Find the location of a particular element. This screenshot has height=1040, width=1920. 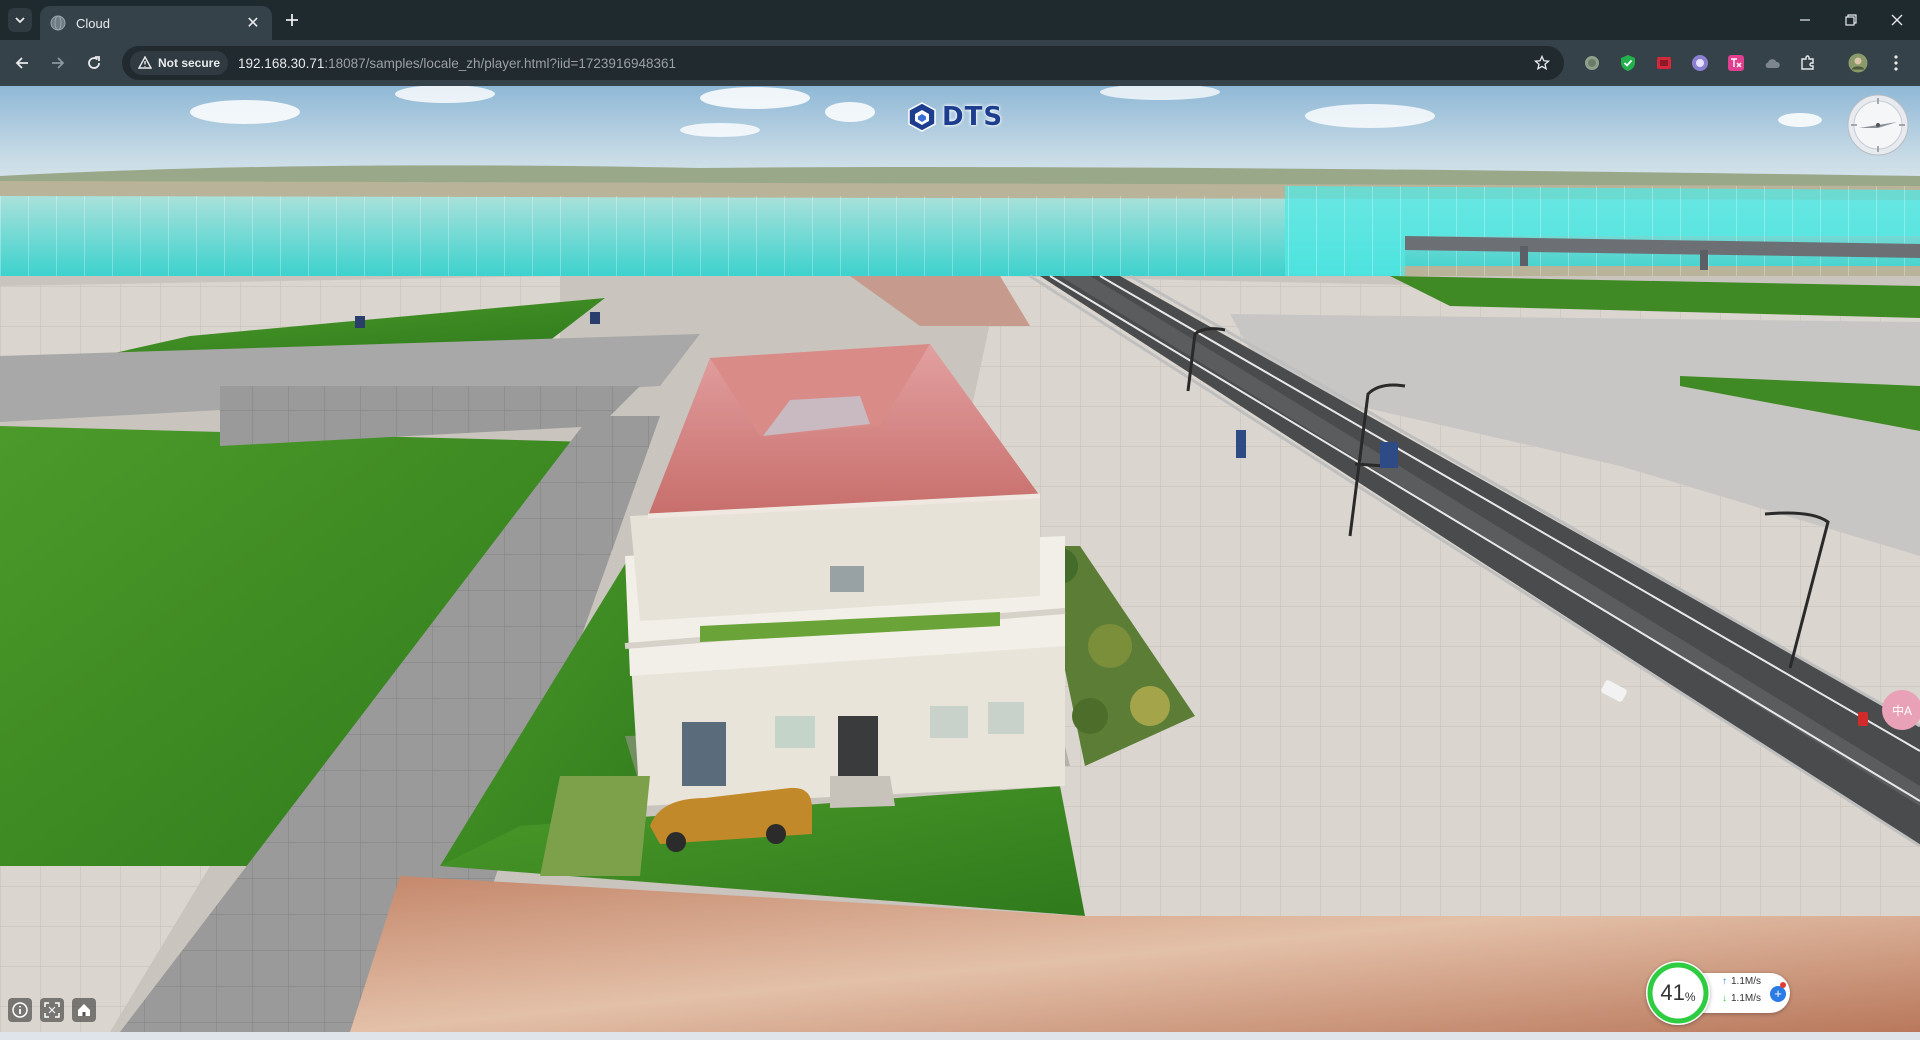

download-speed-row: ↓ 1.1M/s is located at coordinates (1741, 998).